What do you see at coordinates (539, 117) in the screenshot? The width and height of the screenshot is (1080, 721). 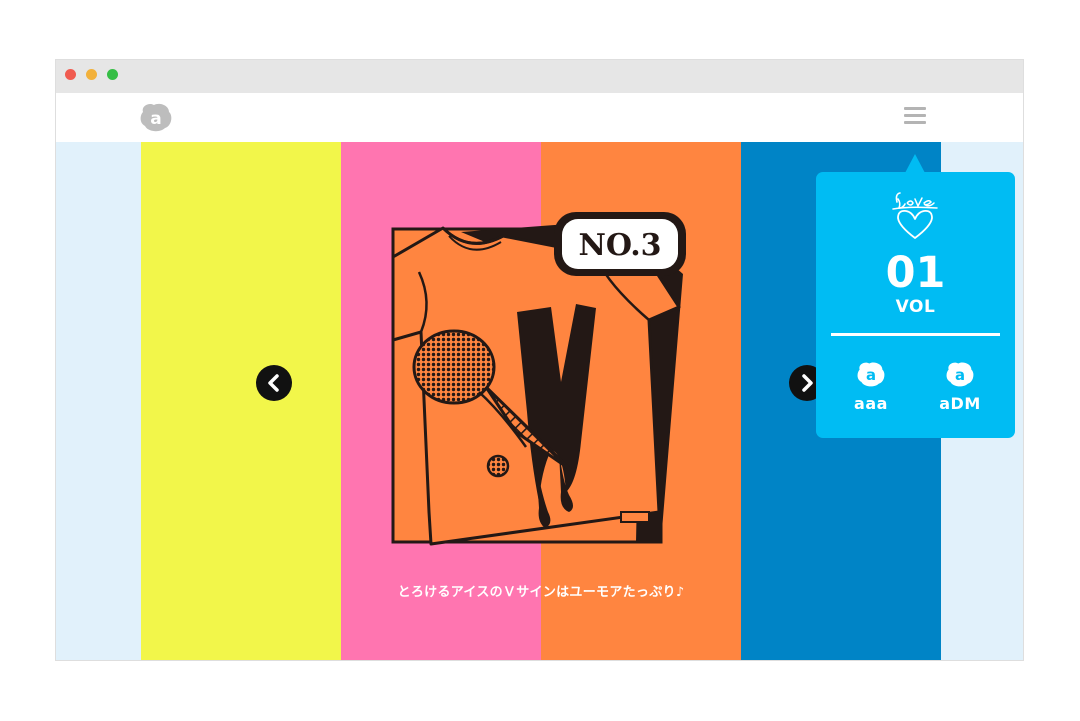 I see `site-header: a` at bounding box center [539, 117].